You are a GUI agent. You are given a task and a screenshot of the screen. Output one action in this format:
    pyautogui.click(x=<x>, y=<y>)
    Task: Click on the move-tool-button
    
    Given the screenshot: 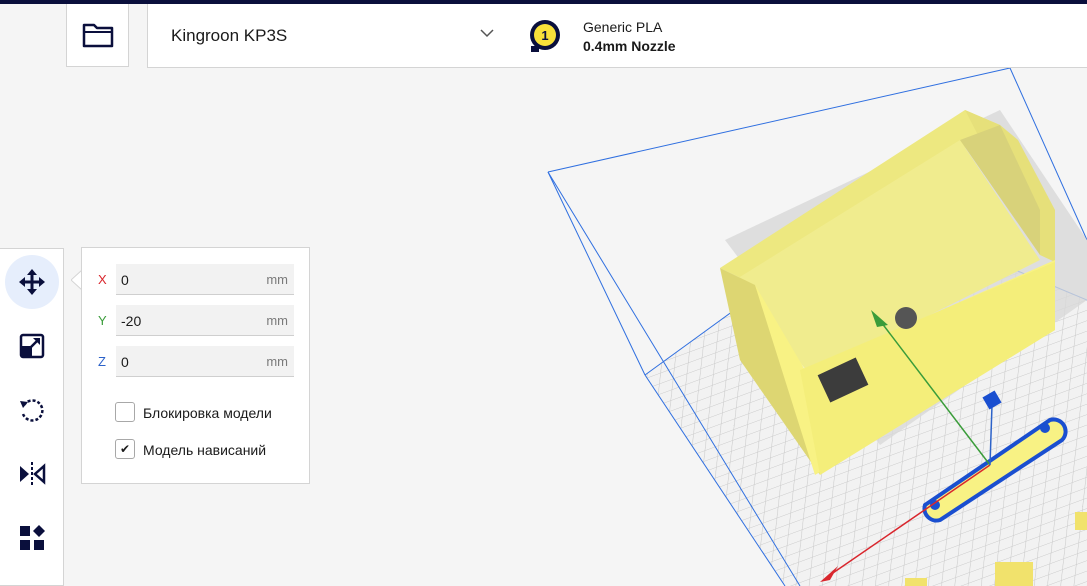 What is the action you would take?
    pyautogui.click(x=32, y=282)
    